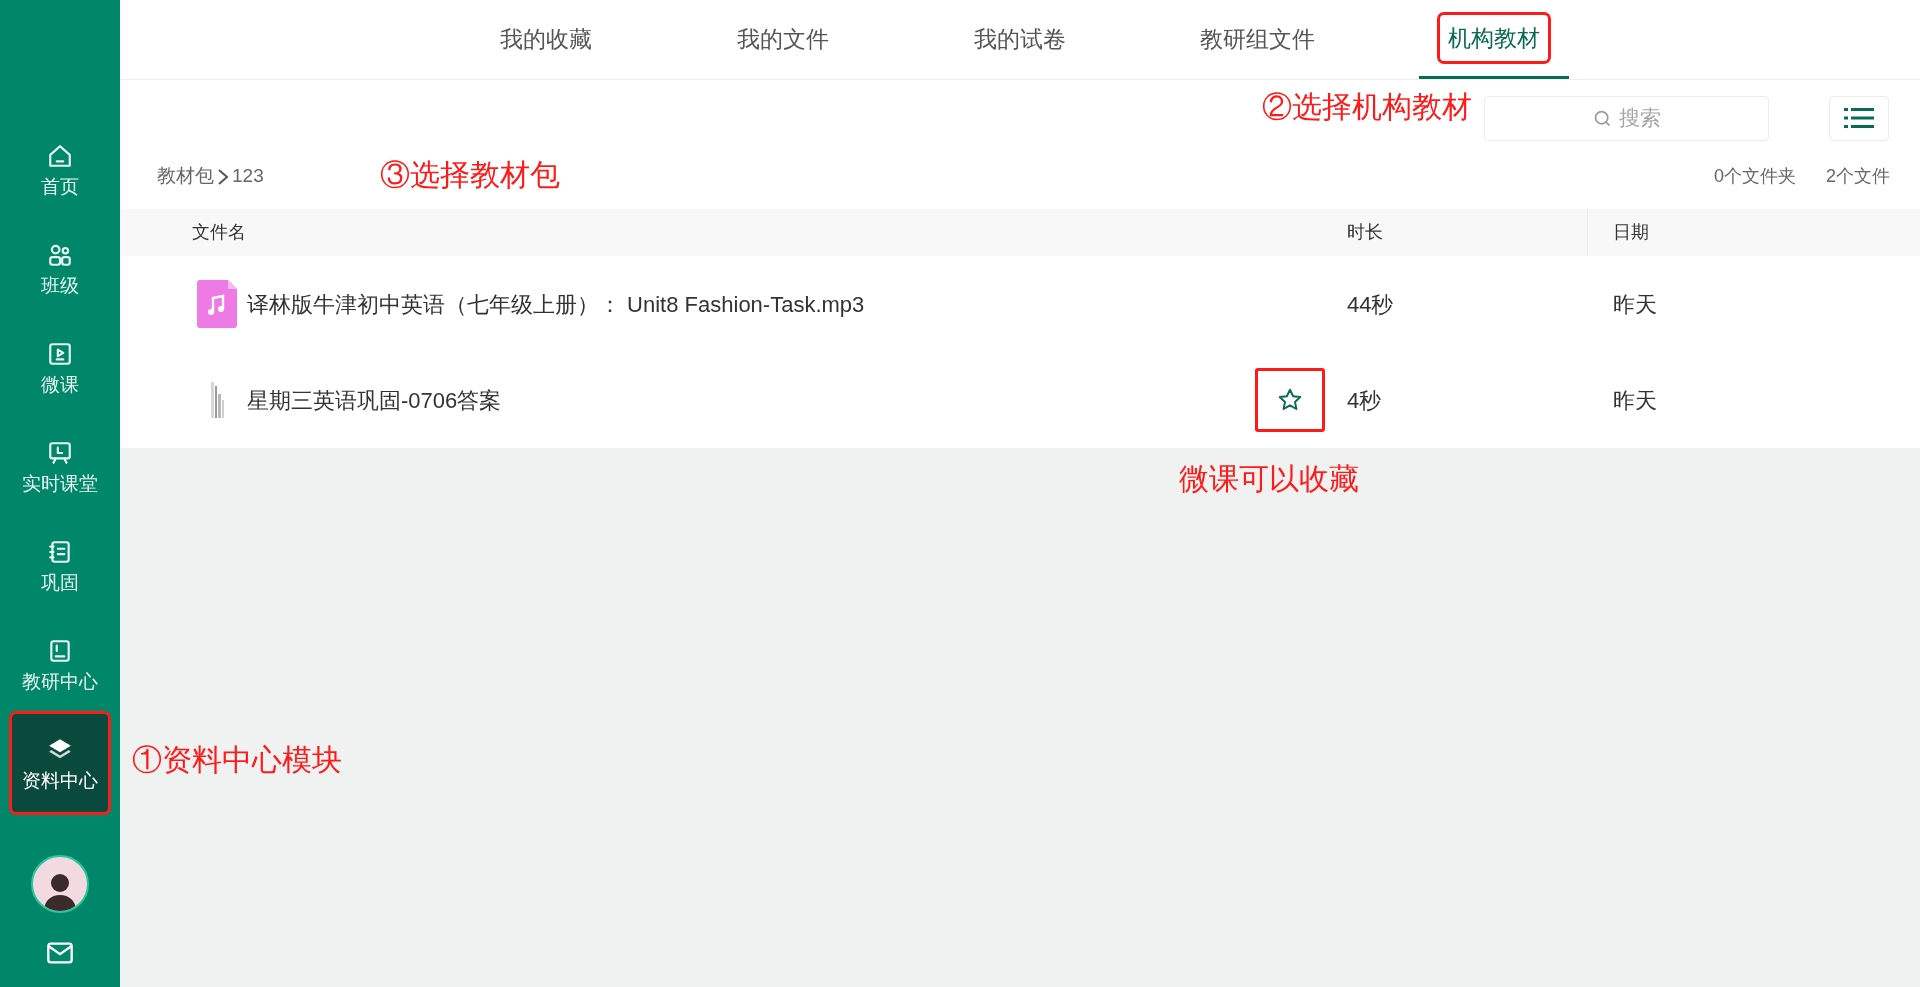 This screenshot has height=987, width=1920. I want to click on sidebar-item: 首页, so click(60, 169).